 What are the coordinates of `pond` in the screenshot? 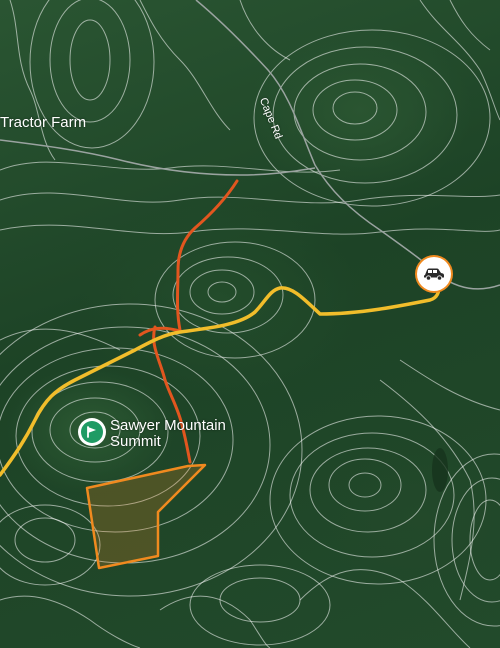 It's located at (440, 470).